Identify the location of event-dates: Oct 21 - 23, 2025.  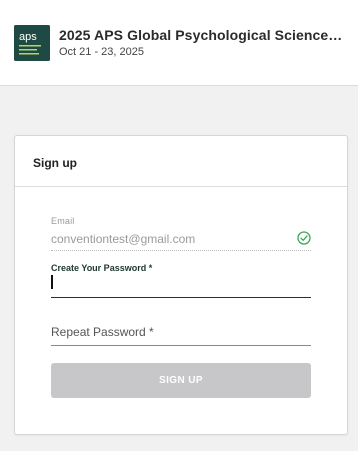
(101, 52).